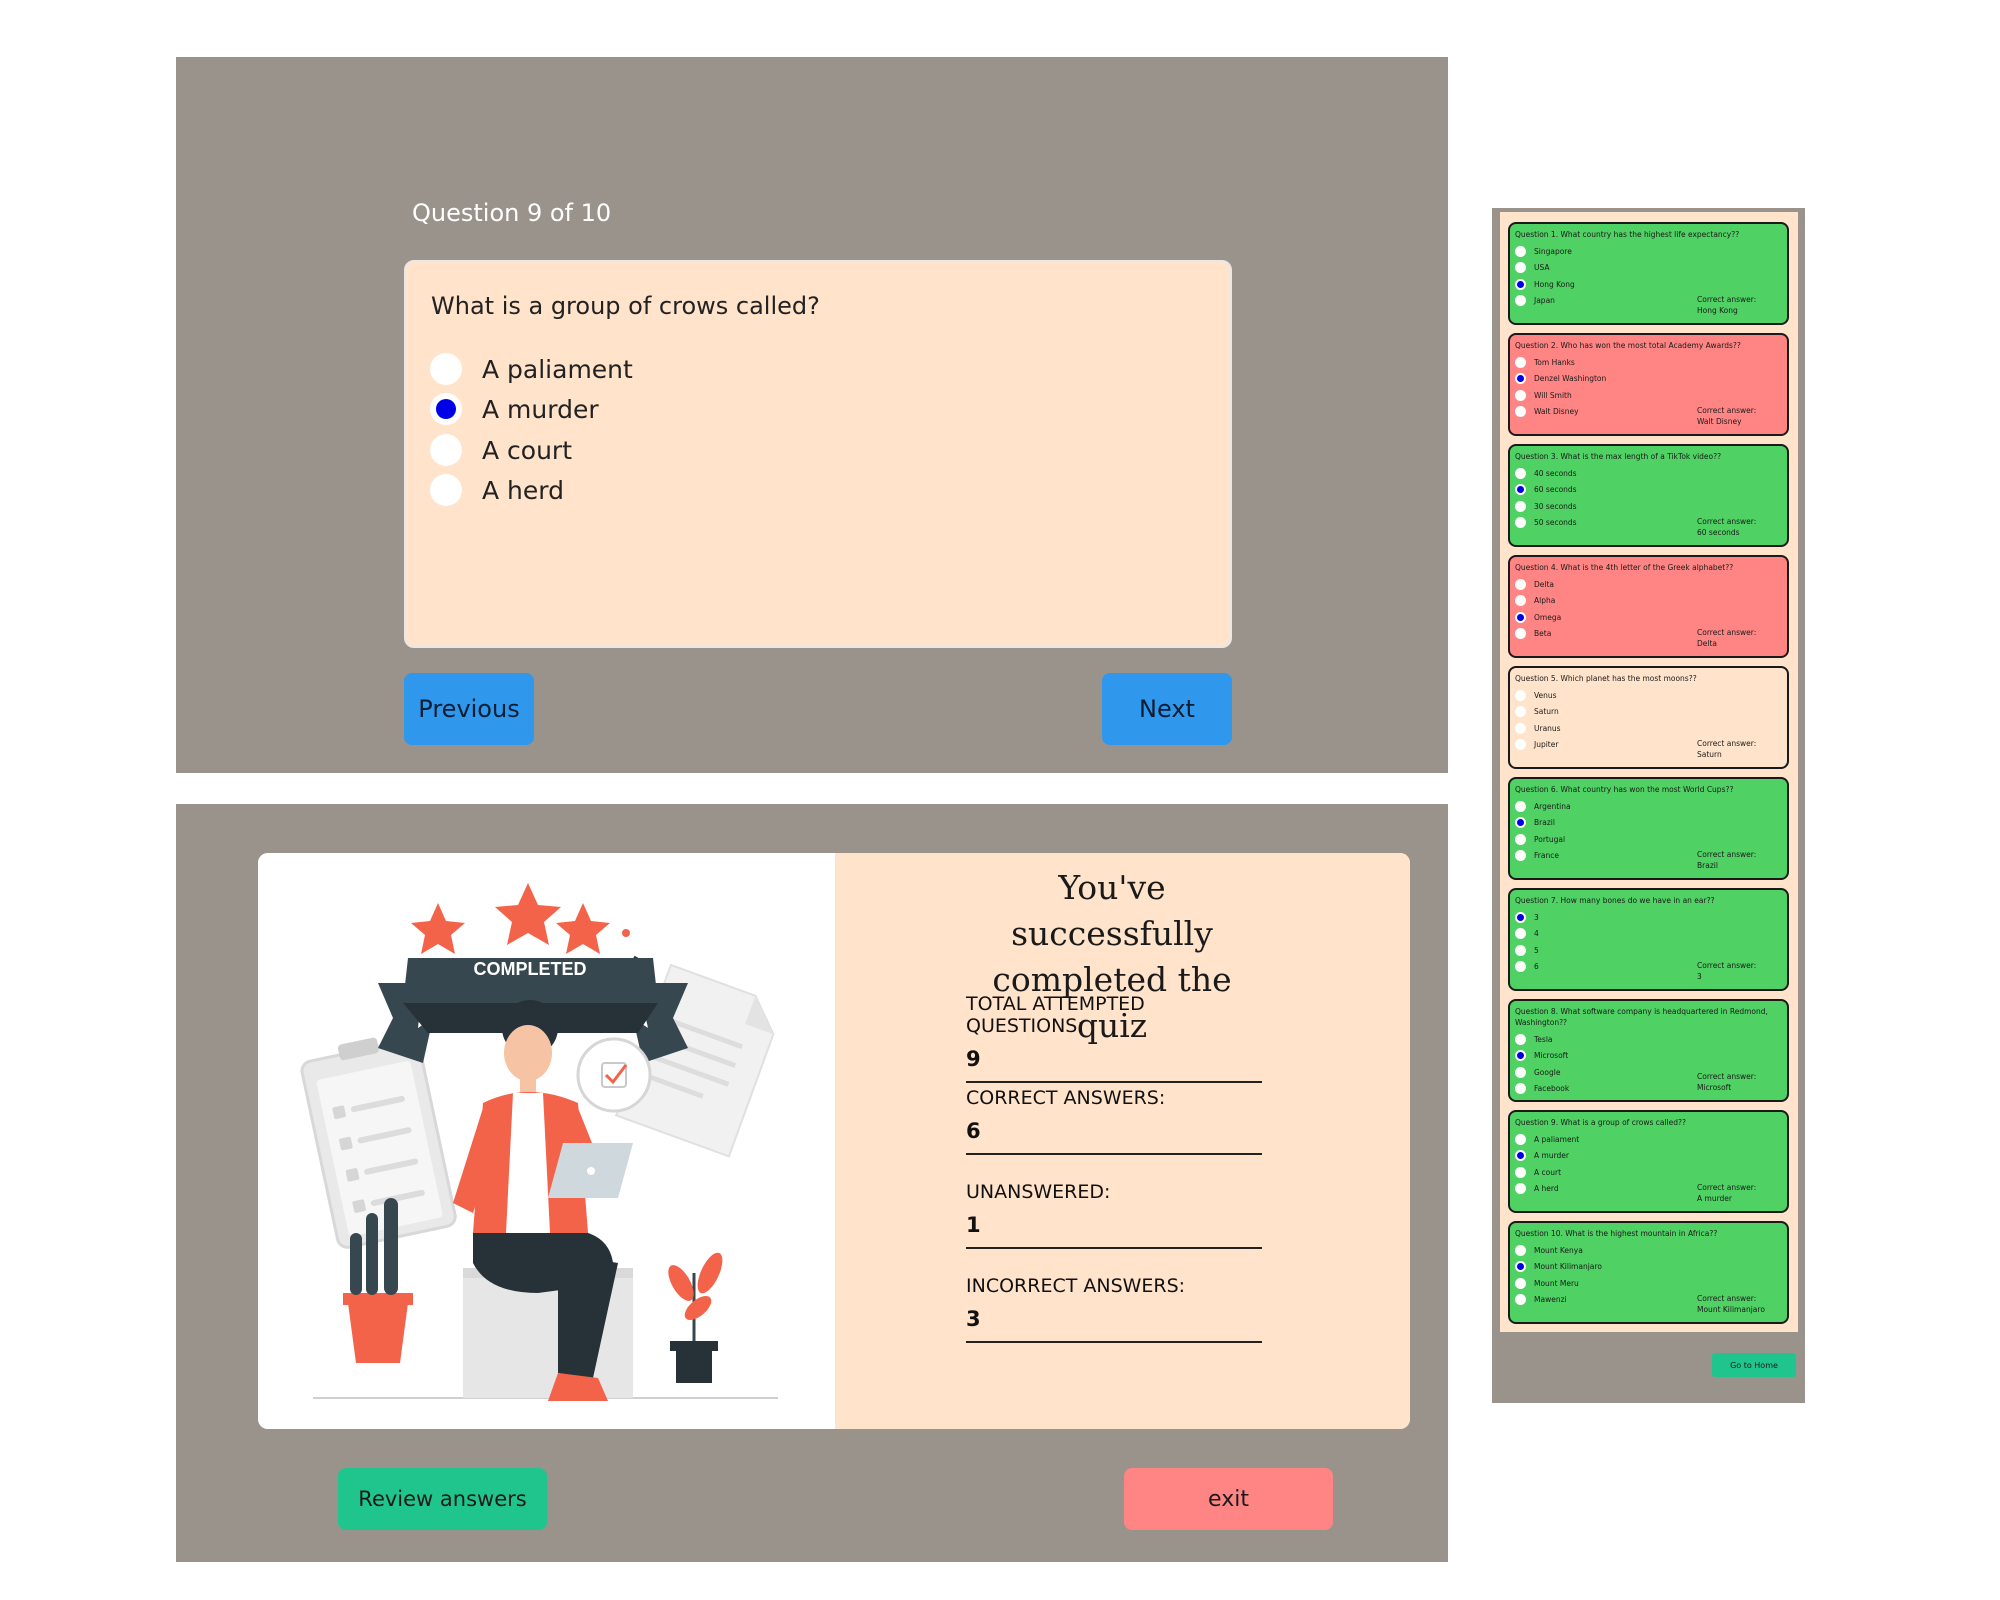  What do you see at coordinates (1546, 745) in the screenshot?
I see `review-option-label: Jupiter` at bounding box center [1546, 745].